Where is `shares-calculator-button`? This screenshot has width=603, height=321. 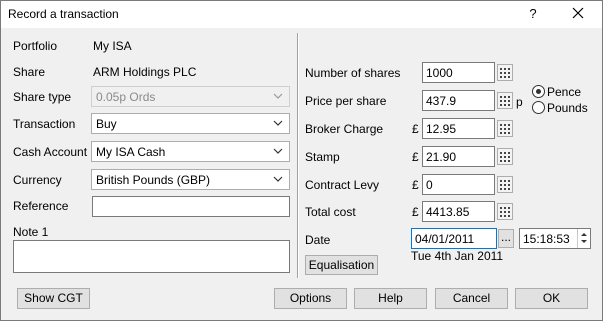 shares-calculator-button is located at coordinates (505, 72).